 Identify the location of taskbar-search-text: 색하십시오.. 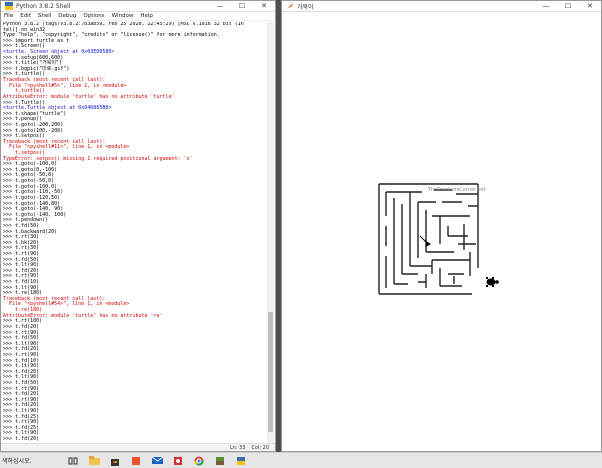
(33, 460).